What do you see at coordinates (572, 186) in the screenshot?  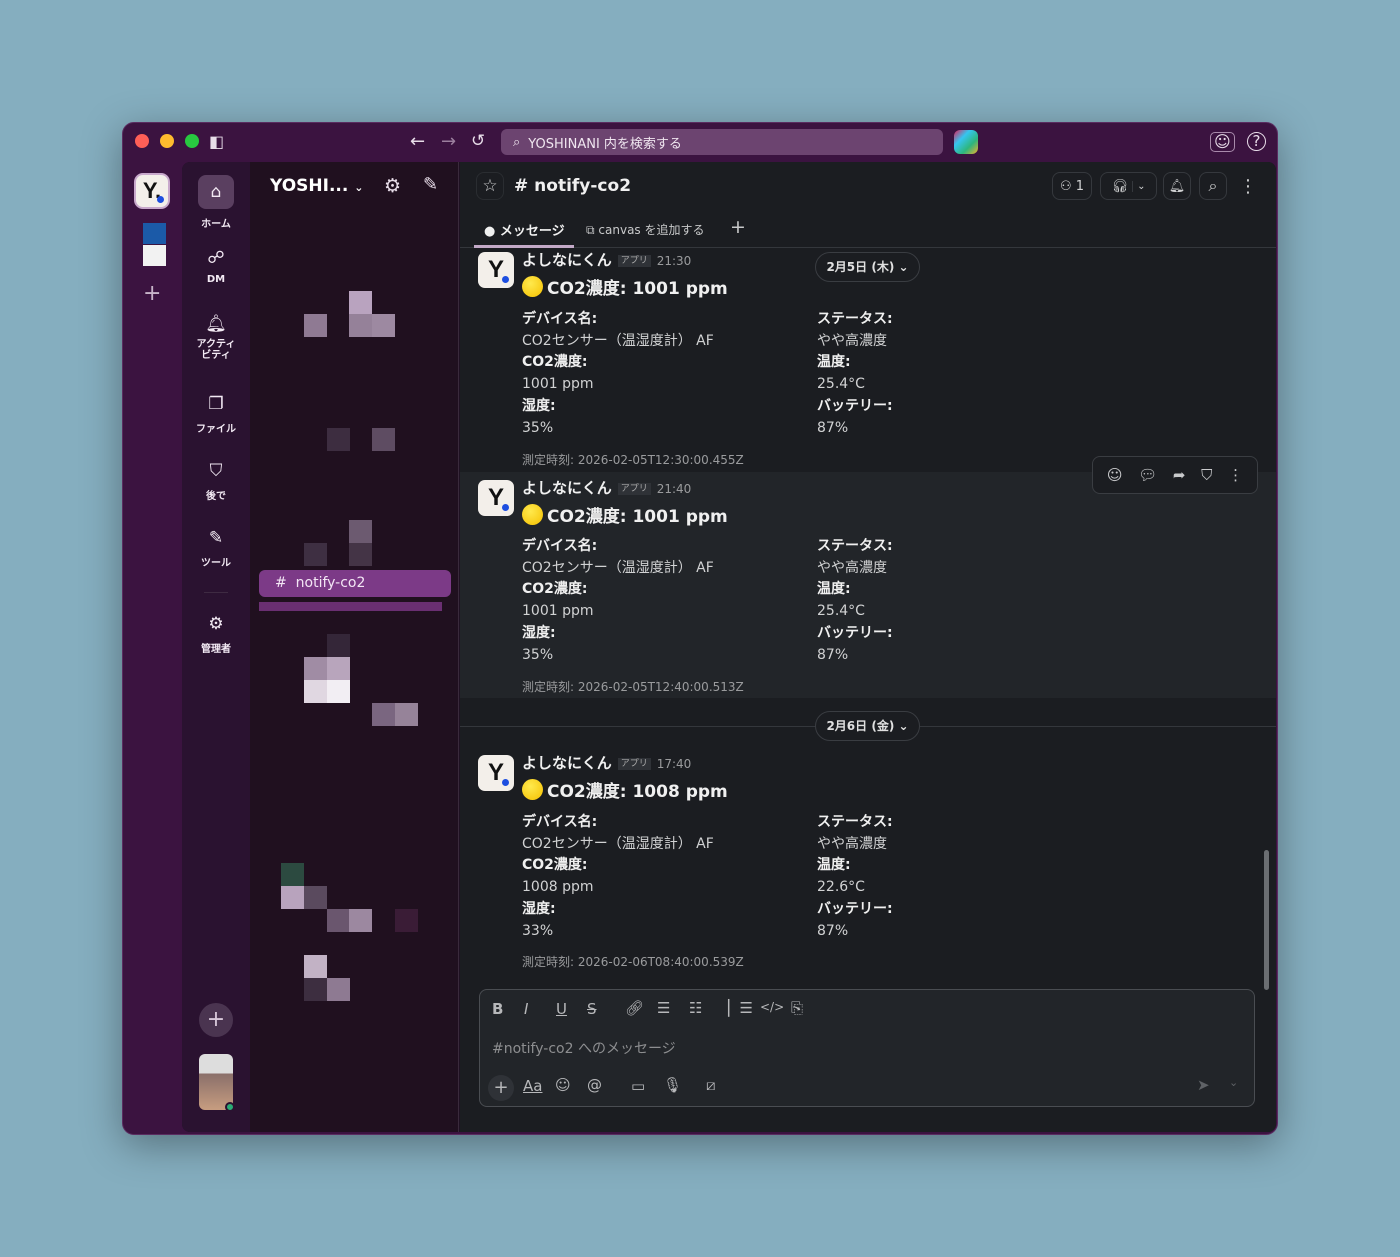 I see `channel-title: # notify-co2` at bounding box center [572, 186].